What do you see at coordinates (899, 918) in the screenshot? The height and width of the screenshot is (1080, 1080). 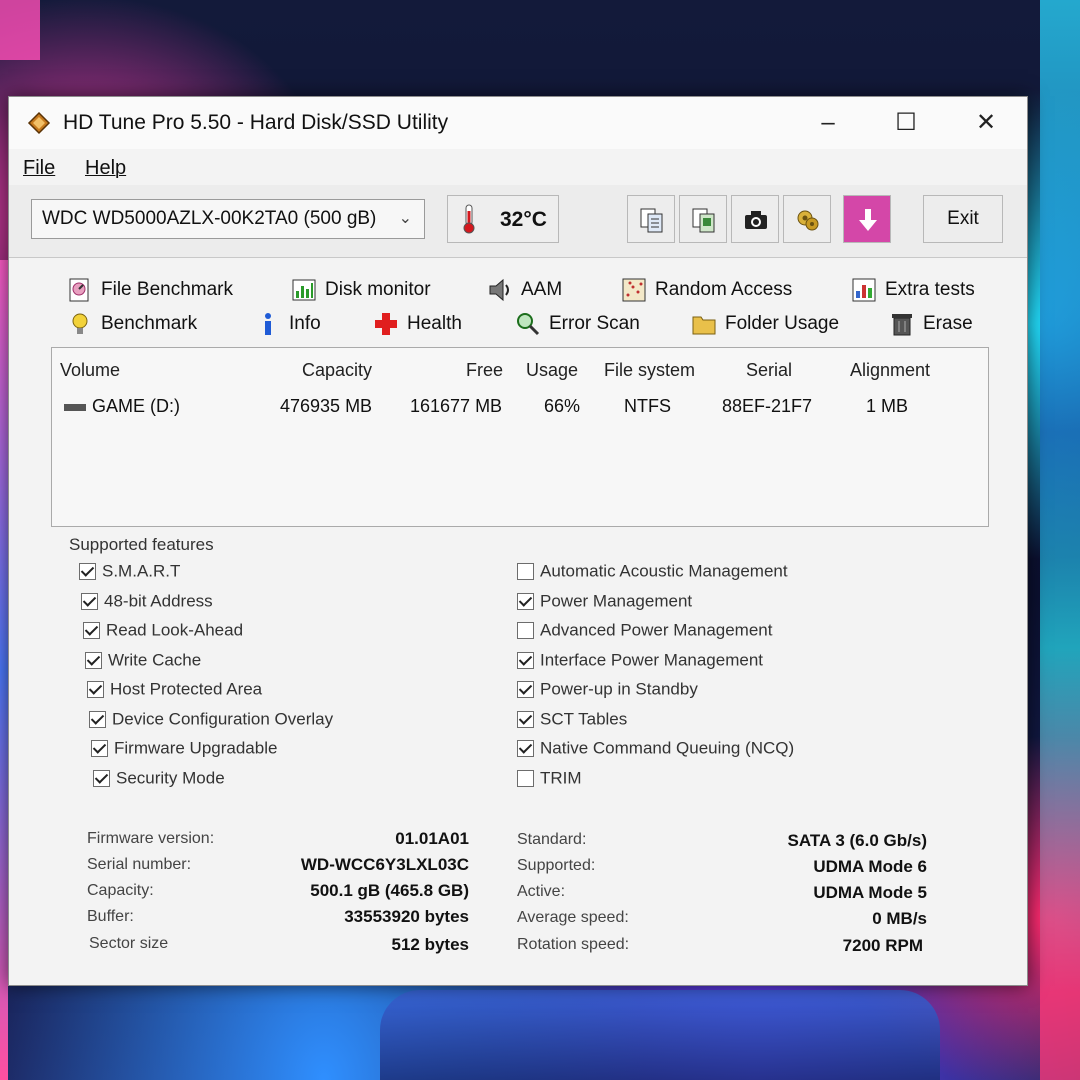 I see `average-speed-value: 0 MB/s` at bounding box center [899, 918].